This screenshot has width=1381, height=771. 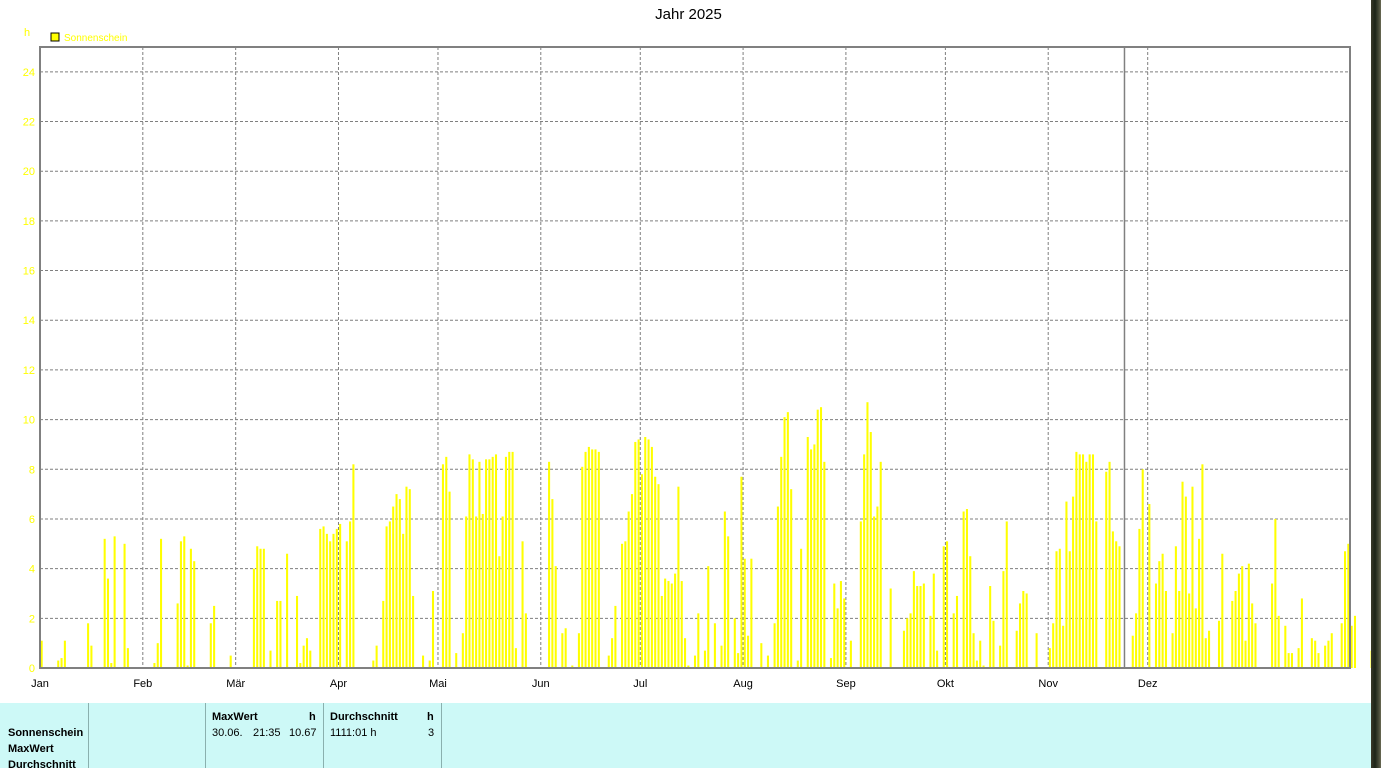 What do you see at coordinates (1148, 684) in the screenshot?
I see `x-tick-label: Dez` at bounding box center [1148, 684].